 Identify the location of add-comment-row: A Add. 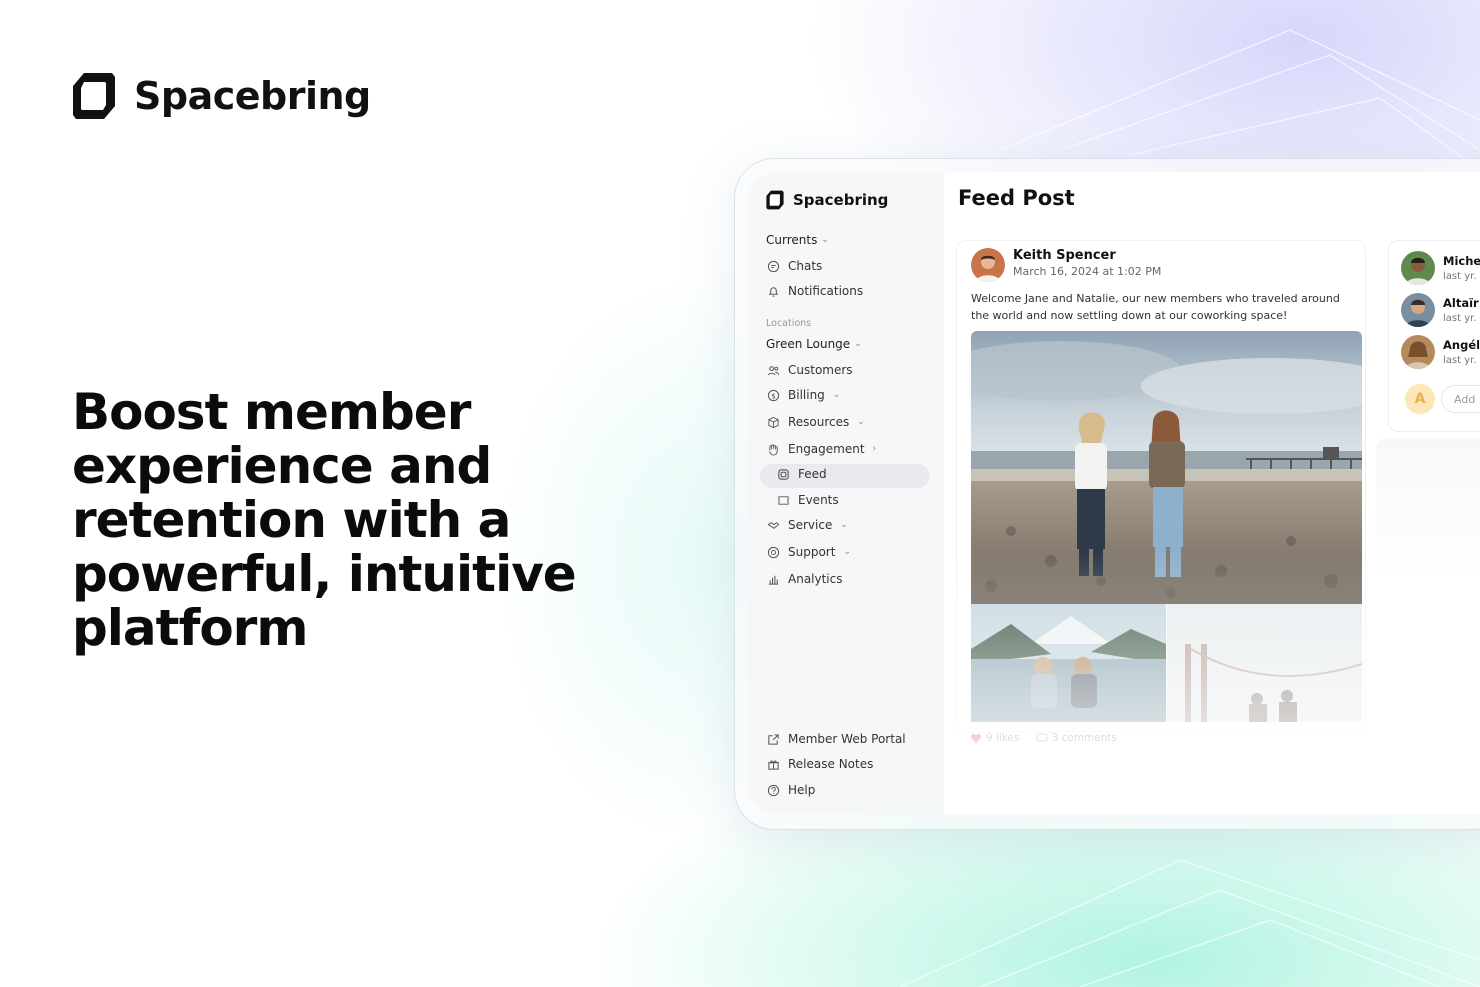
(1442, 399).